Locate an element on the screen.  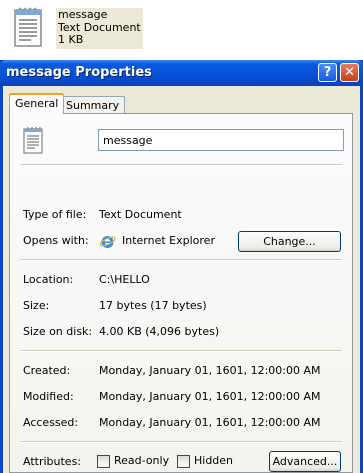
readonly-checkbox is located at coordinates (103, 461).